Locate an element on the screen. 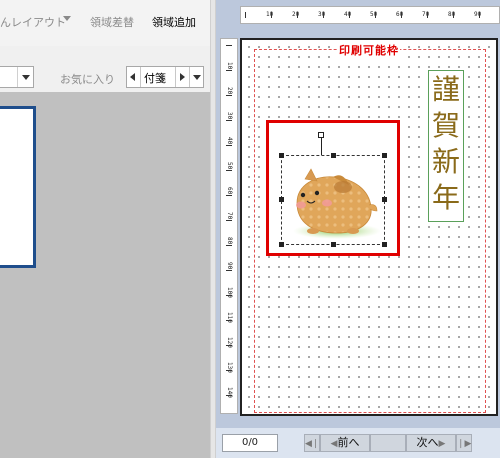  greeting-char: 賀 is located at coordinates (445, 125).